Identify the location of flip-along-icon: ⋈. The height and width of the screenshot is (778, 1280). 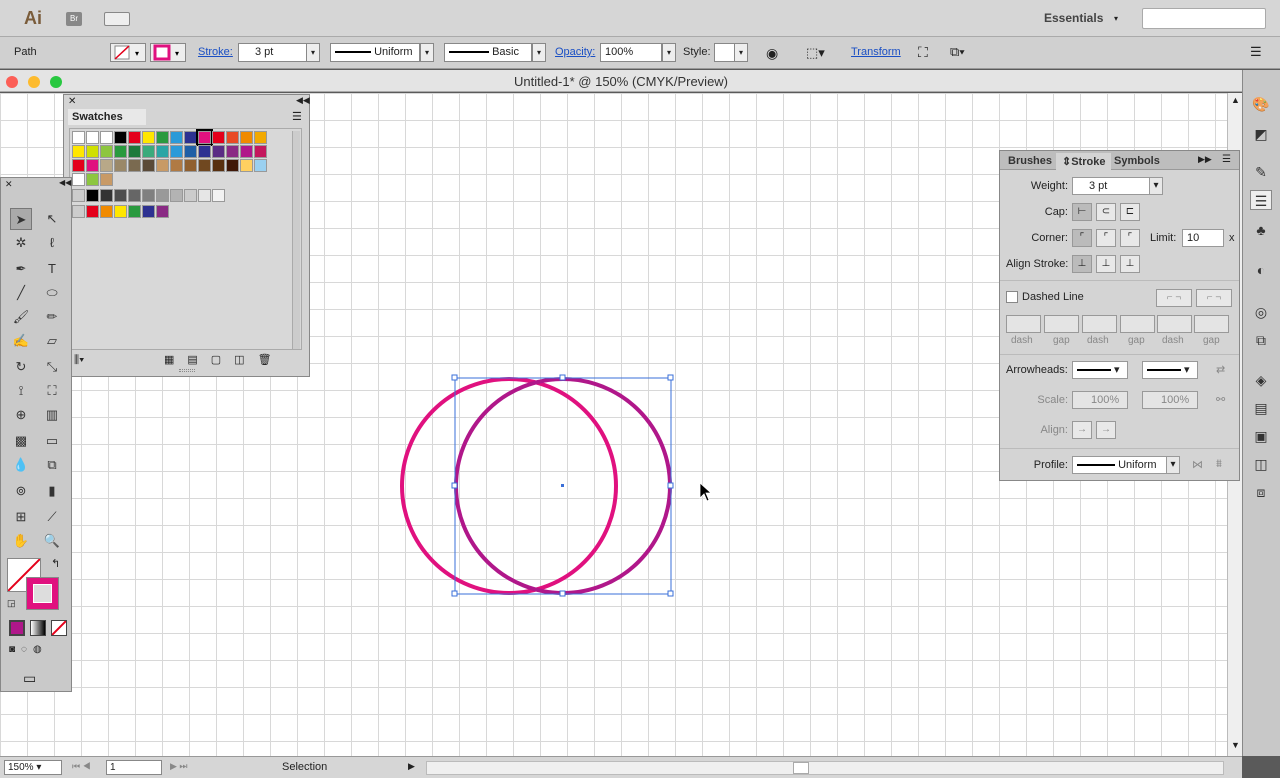
(1197, 464).